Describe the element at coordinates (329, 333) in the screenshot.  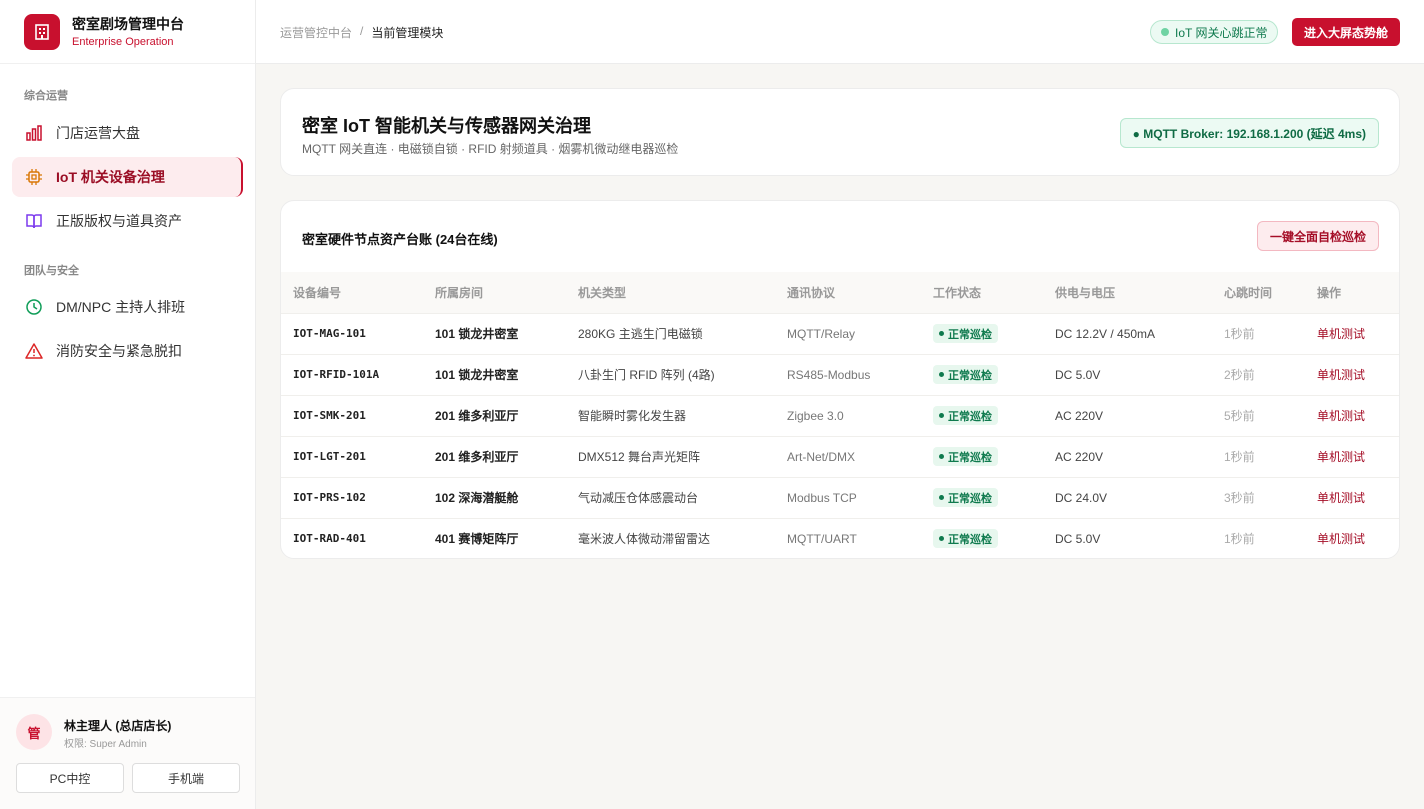
I see `device-code: IOT-MAG-101` at that location.